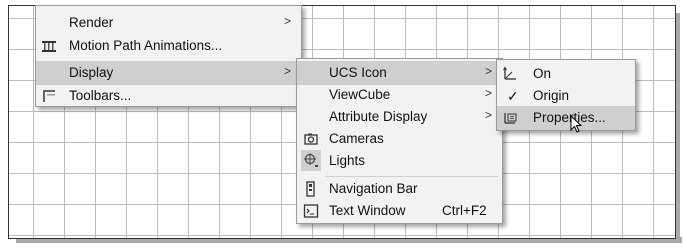  What do you see at coordinates (510, 118) in the screenshot?
I see `ucs-properties-icon` at bounding box center [510, 118].